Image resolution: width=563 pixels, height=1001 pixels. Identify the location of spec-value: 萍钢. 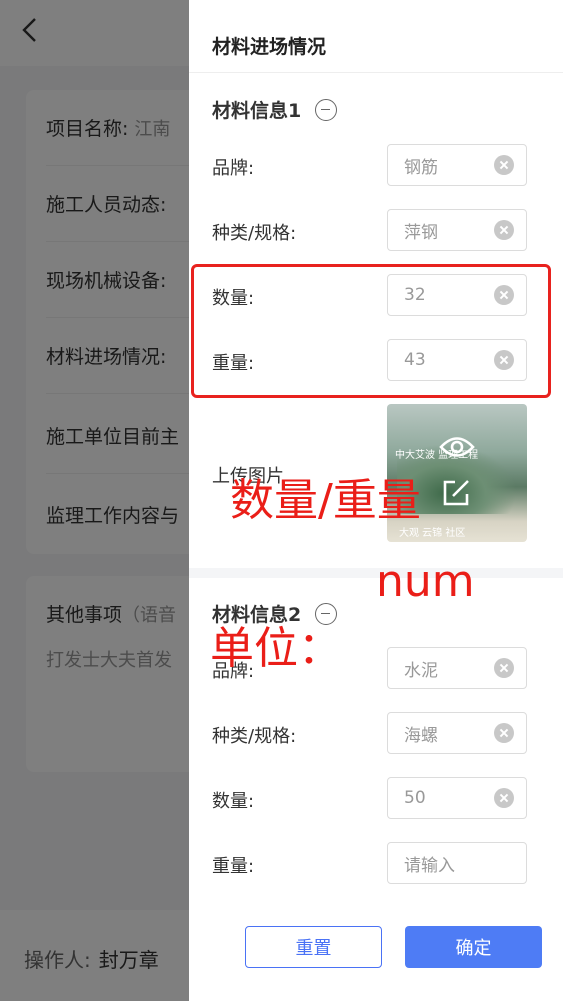
(421, 232).